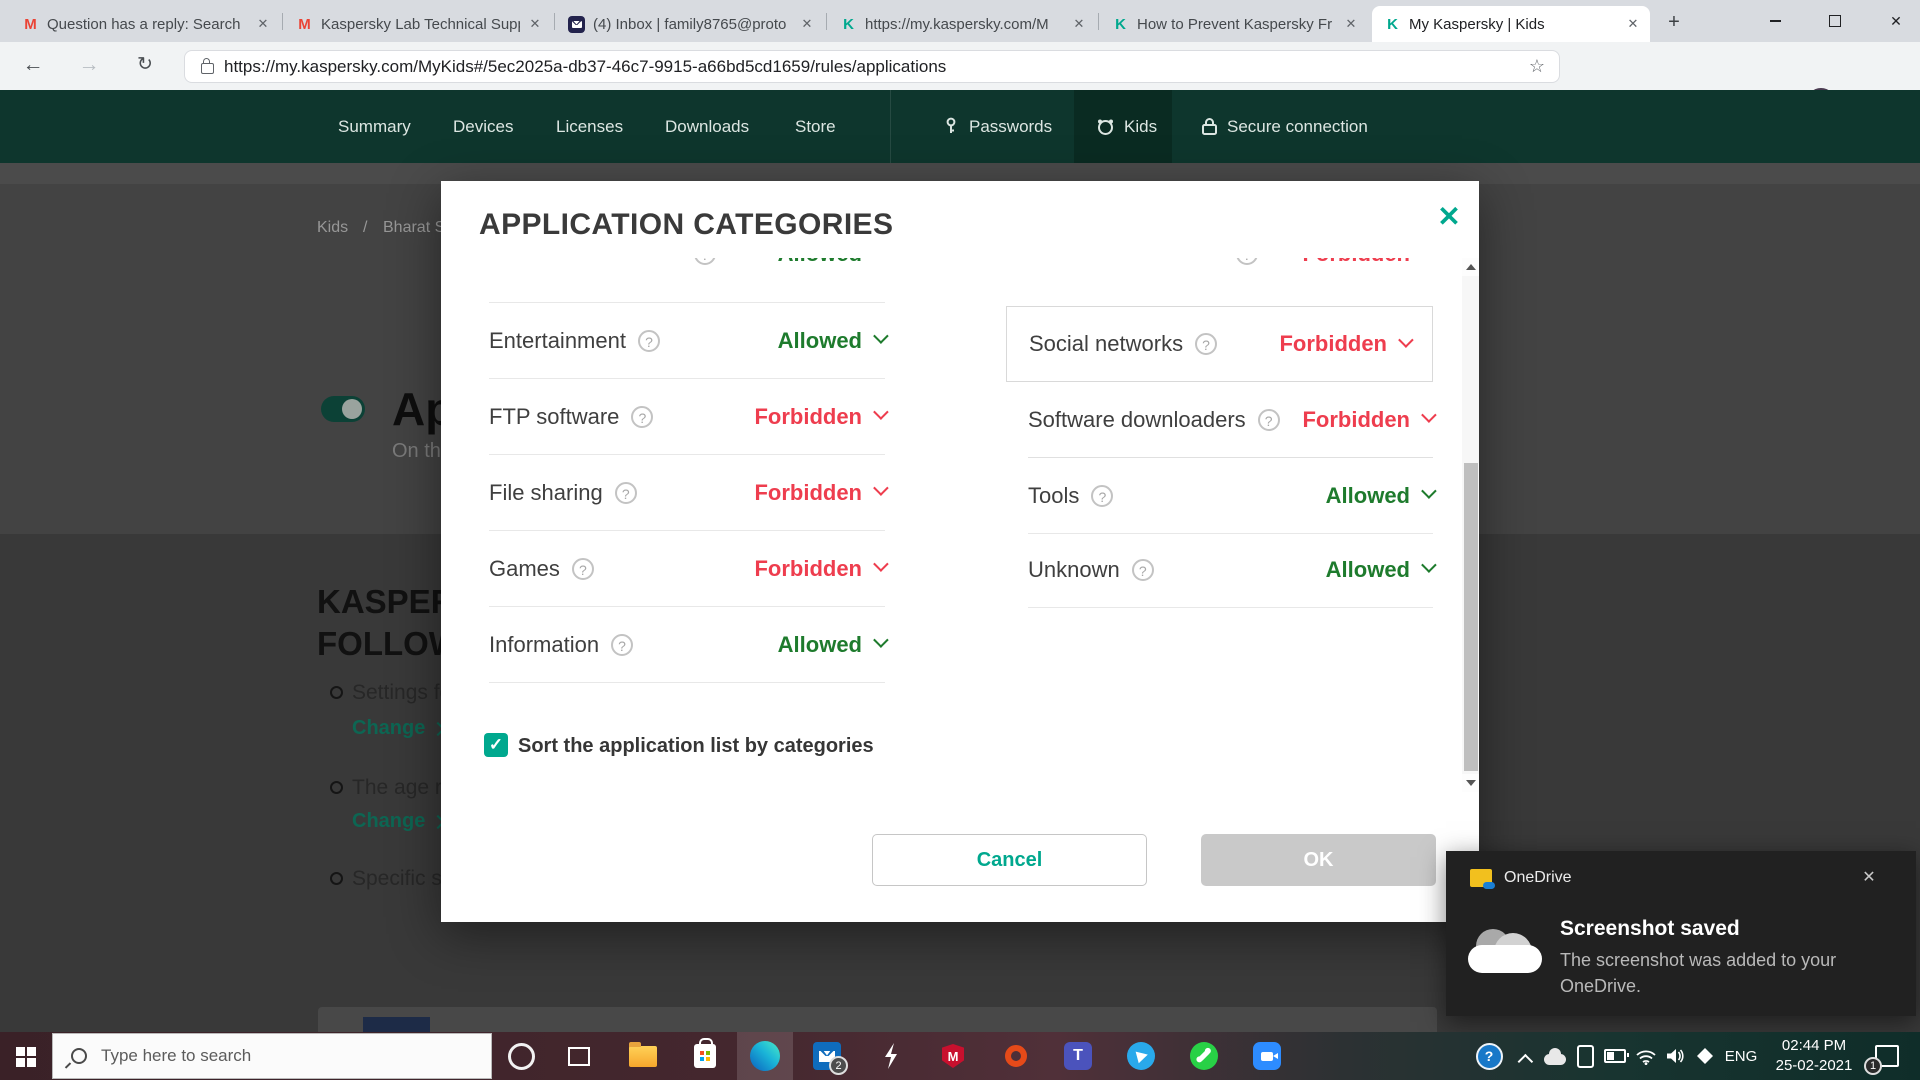  Describe the element at coordinates (483, 126) in the screenshot. I see `nav-devices: Devices` at that location.